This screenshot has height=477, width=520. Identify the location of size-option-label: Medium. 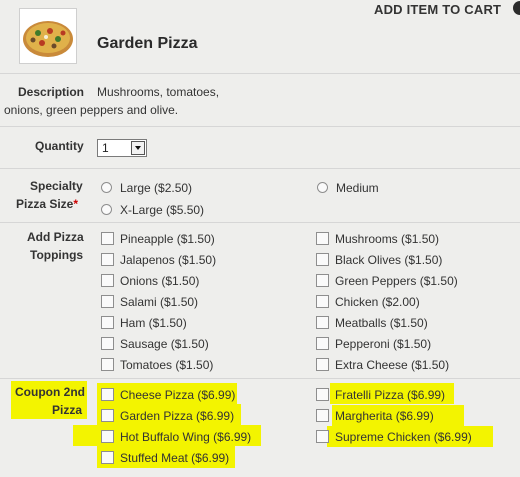
(357, 188).